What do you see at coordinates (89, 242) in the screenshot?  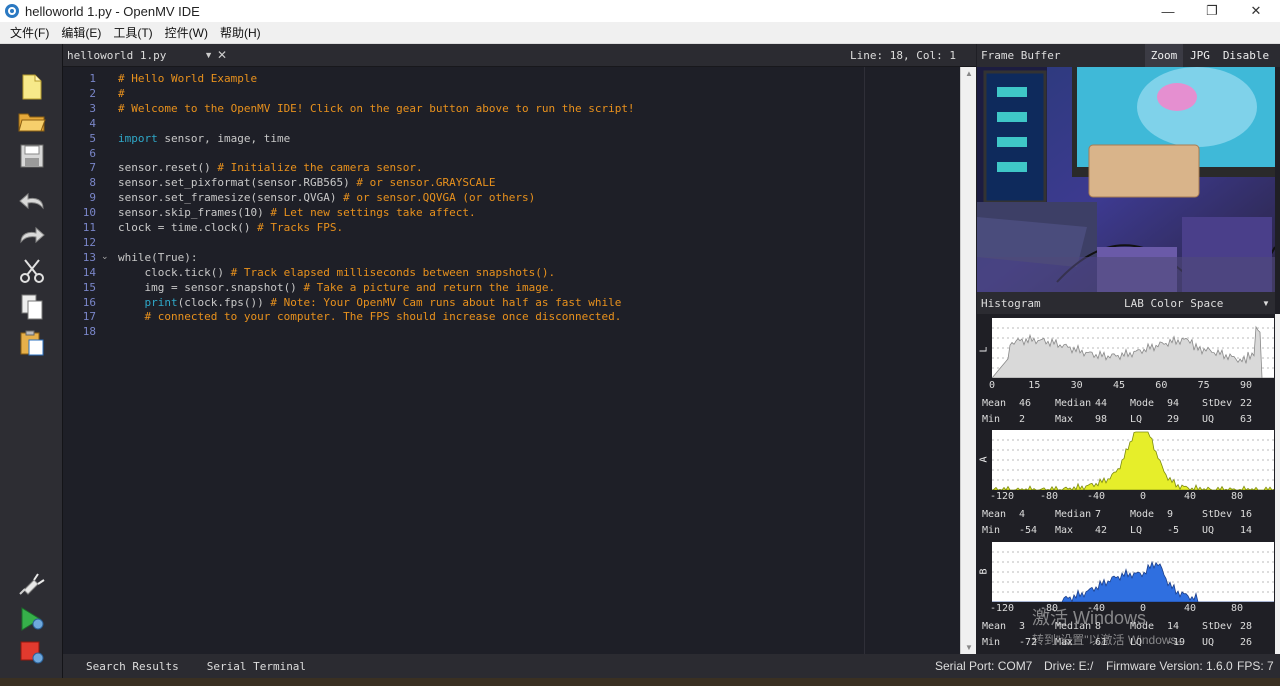 I see `line-number: 12` at bounding box center [89, 242].